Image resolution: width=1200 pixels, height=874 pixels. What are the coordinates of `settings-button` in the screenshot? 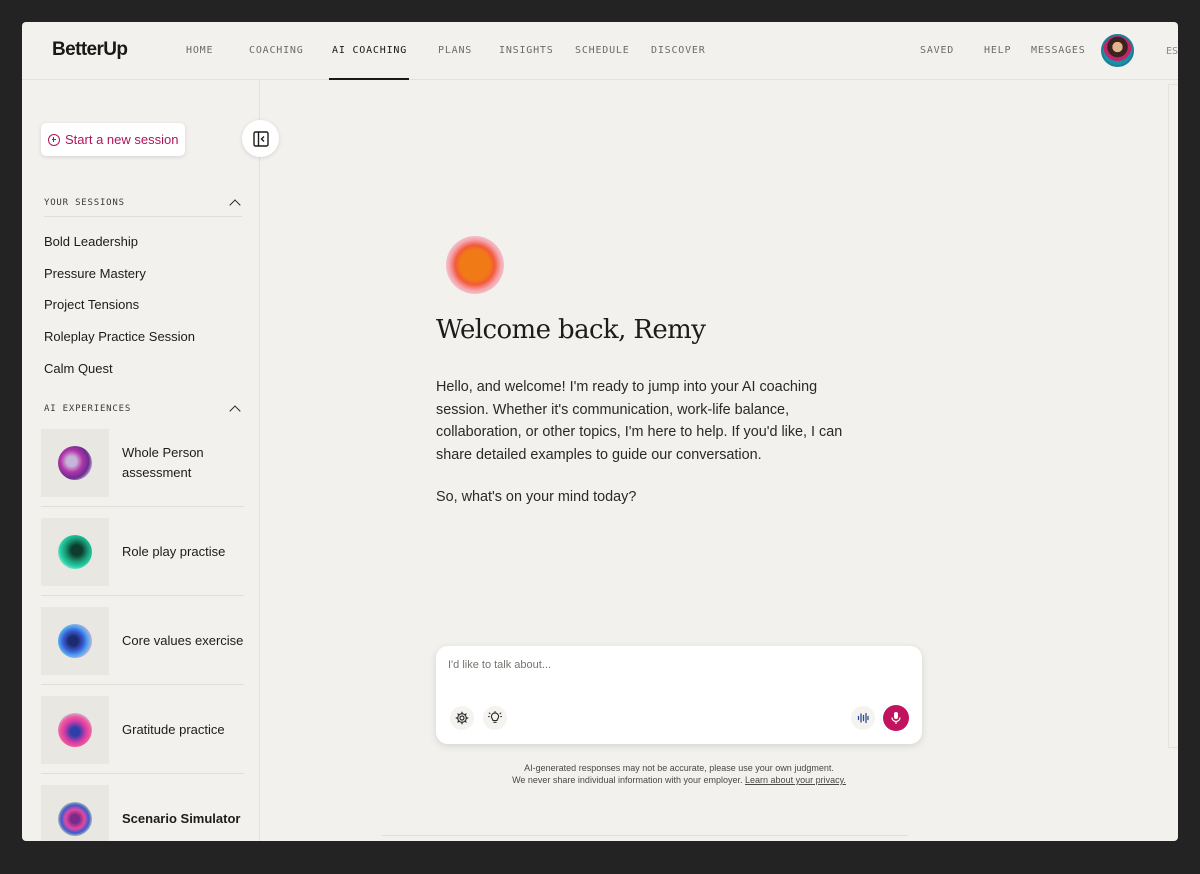 It's located at (462, 718).